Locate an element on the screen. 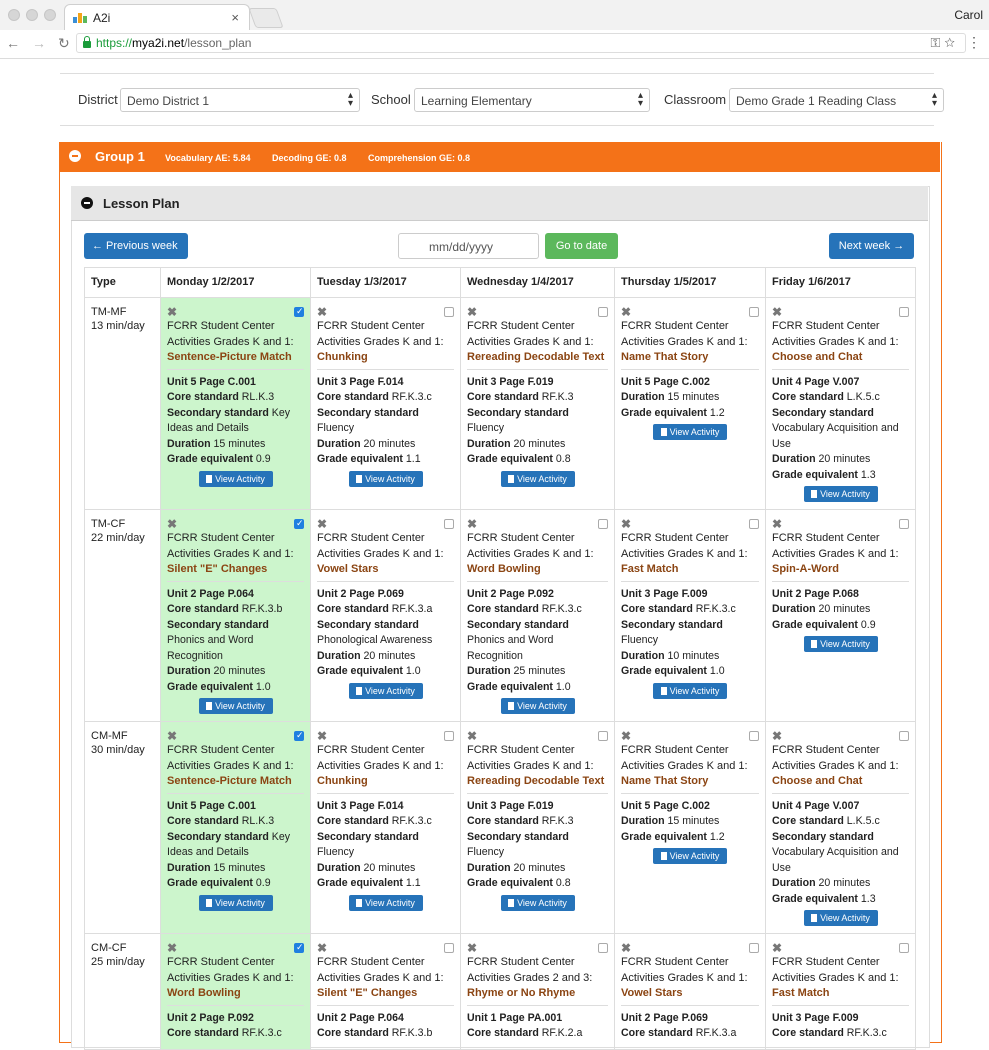 The height and width of the screenshot is (1050, 989). classroom-select: Demo Grade 1 Reading Class ▴ ▾ is located at coordinates (836, 100).